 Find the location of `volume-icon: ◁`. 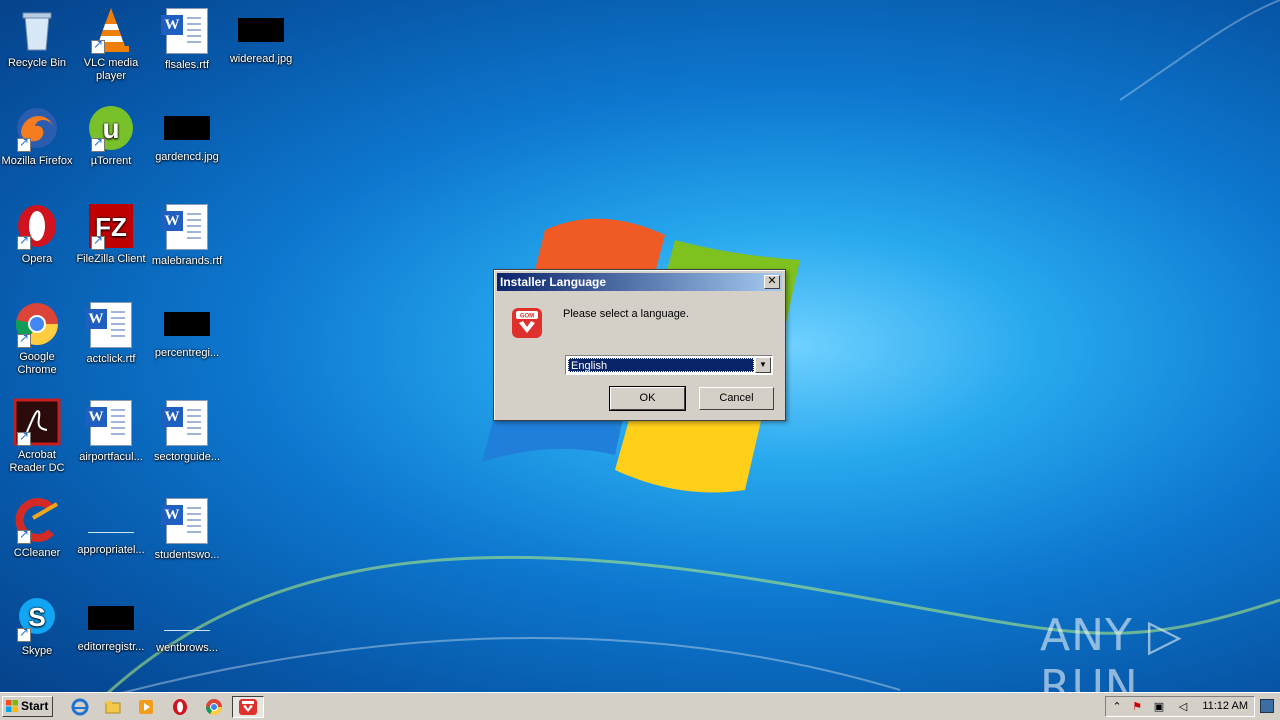

volume-icon: ◁ is located at coordinates (1183, 707).